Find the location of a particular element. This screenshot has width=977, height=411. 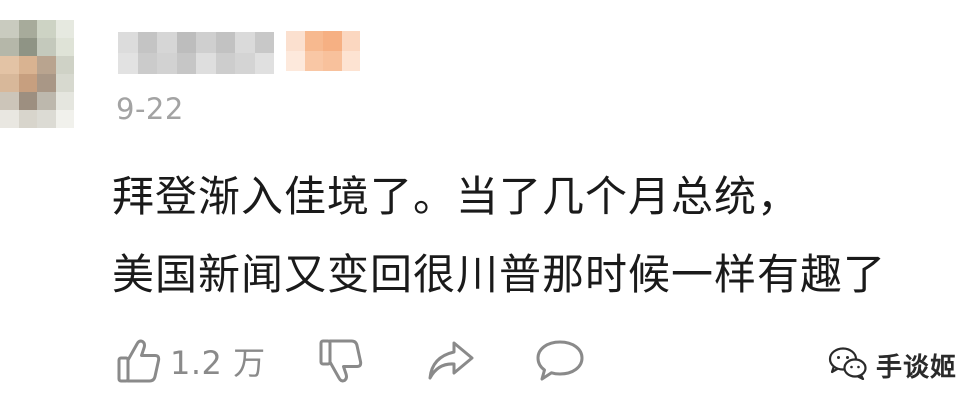

comment-date: 9-22 is located at coordinates (150, 109).